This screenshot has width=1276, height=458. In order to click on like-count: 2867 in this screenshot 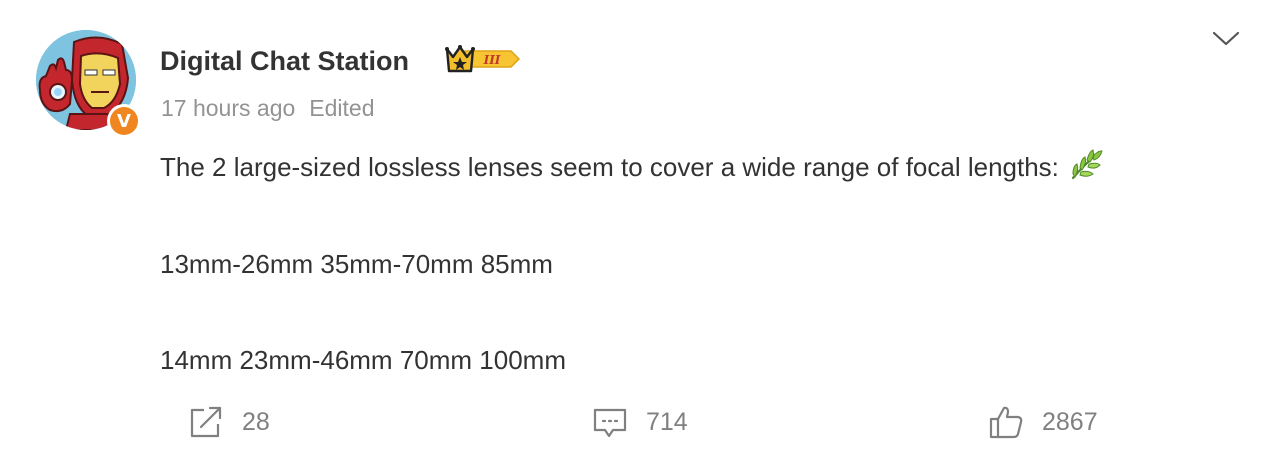, I will do `click(1070, 421)`.